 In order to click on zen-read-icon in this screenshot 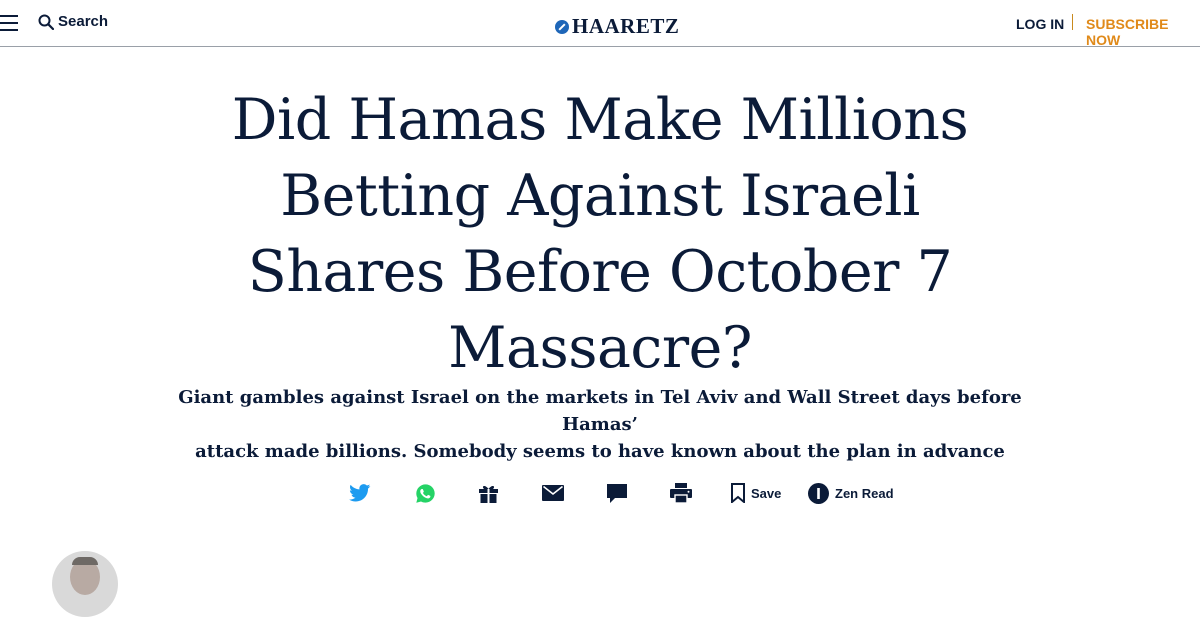, I will do `click(818, 493)`.